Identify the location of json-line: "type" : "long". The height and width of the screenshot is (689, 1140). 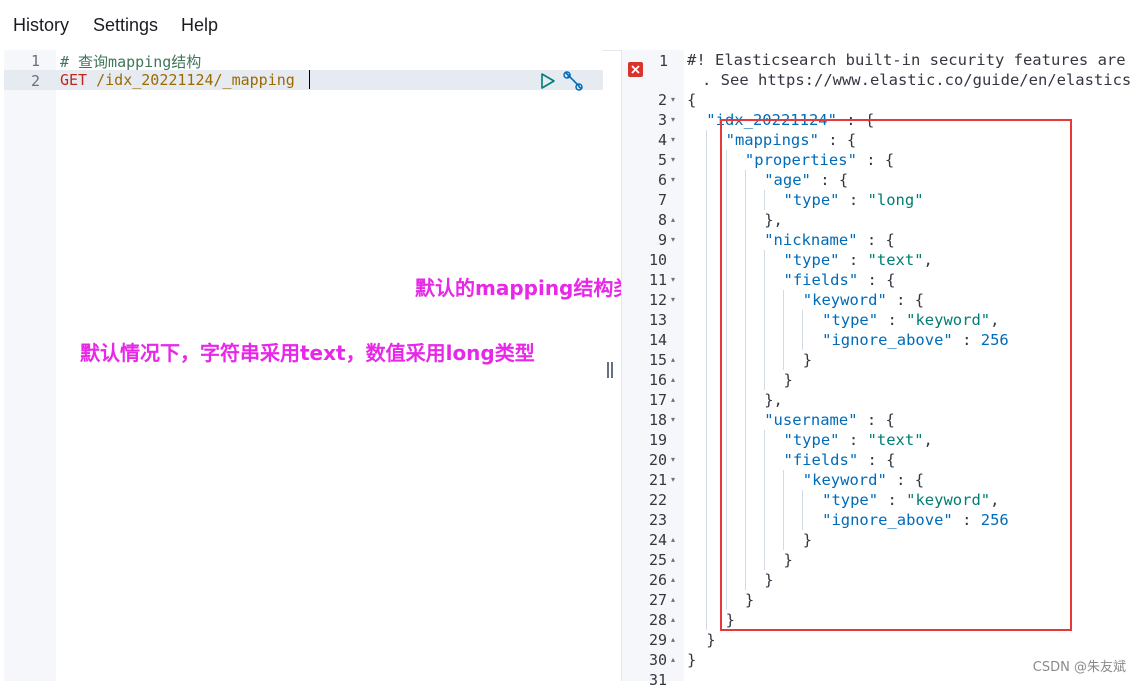
(853, 200).